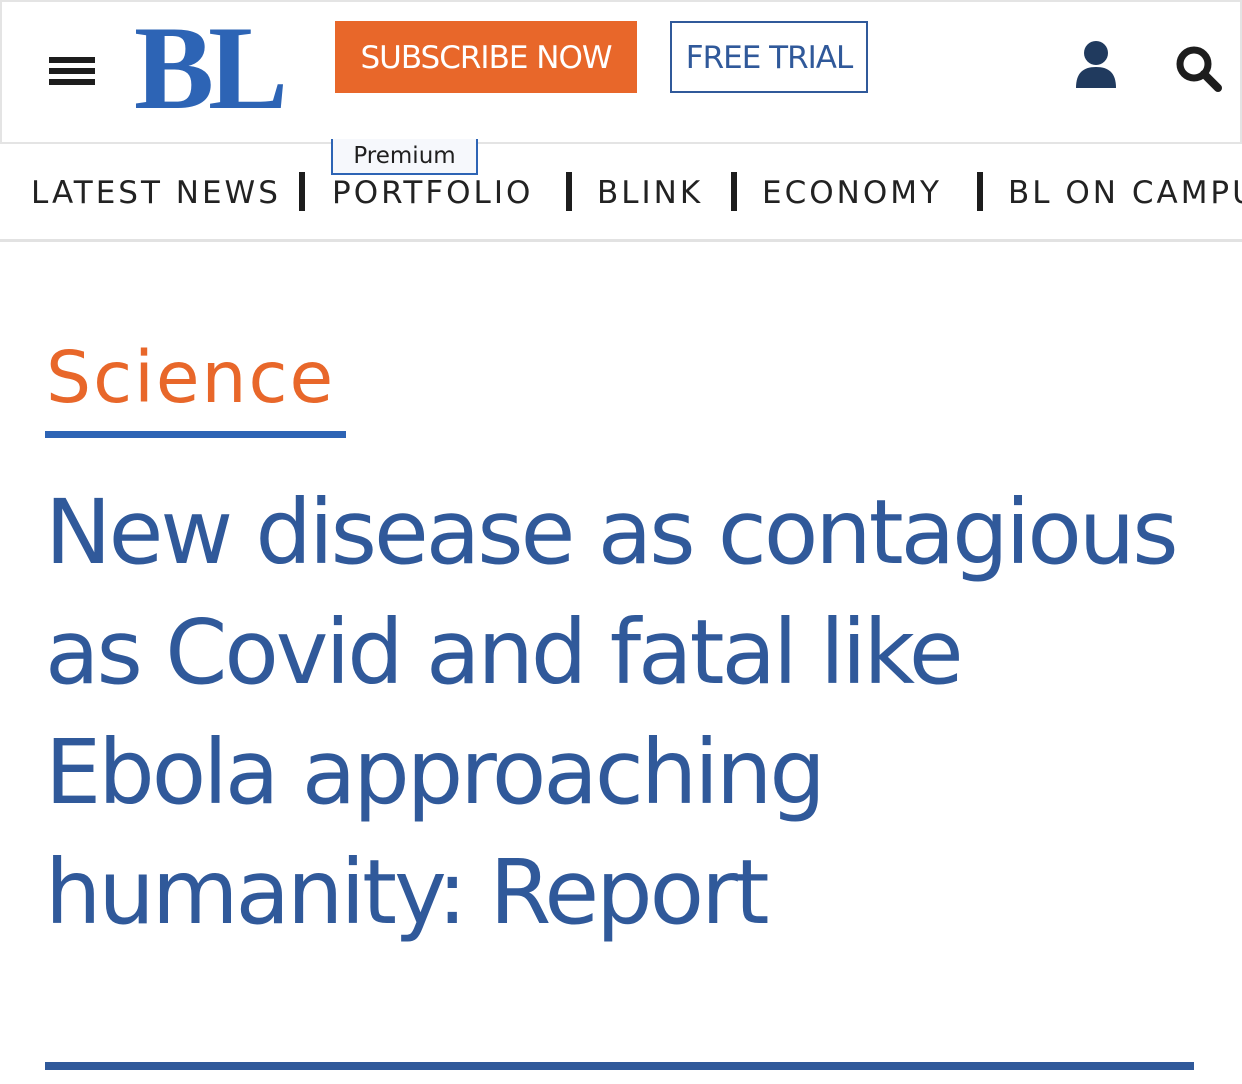 Image resolution: width=1242 pixels, height=1084 pixels. I want to click on site-header: BL SUBSCRIBE NOW FREE TRIAL, so click(621, 72).